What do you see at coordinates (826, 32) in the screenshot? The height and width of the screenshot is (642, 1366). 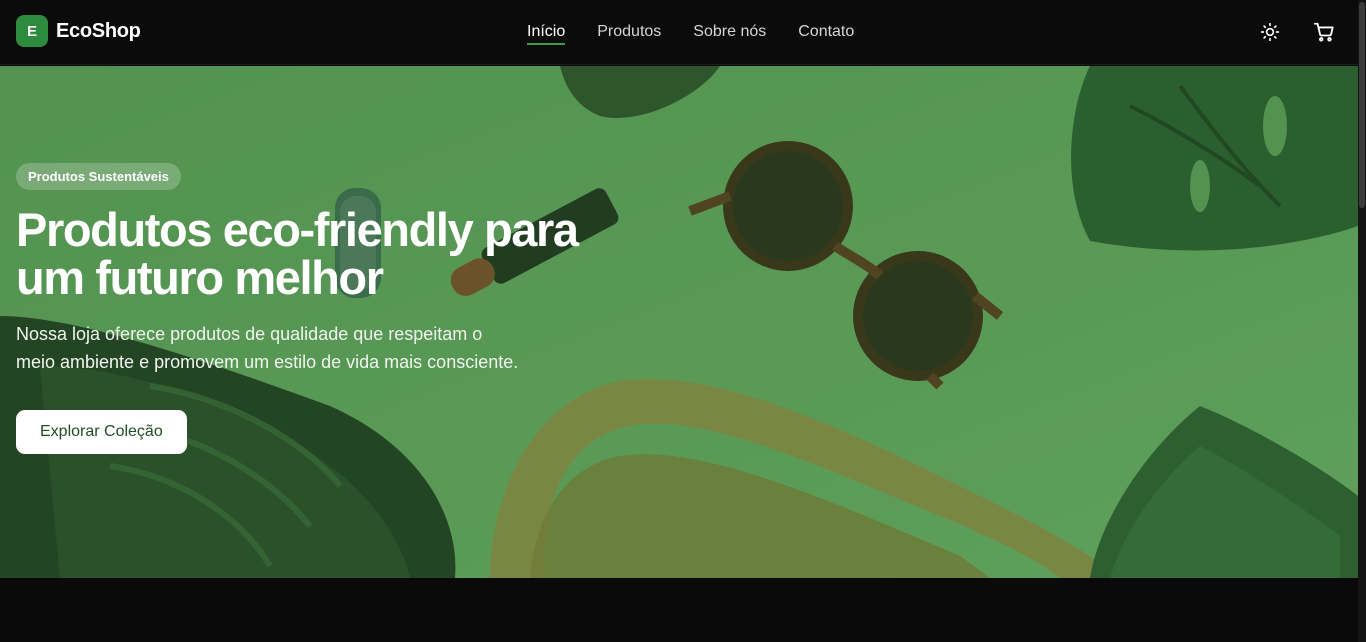 I see `nav-link-contato: Contato` at bounding box center [826, 32].